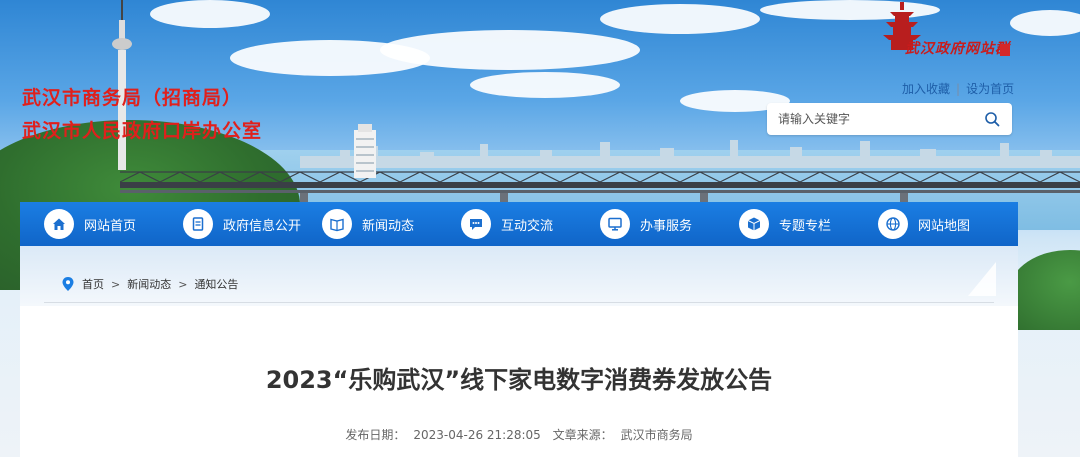 The width and height of the screenshot is (1080, 457). What do you see at coordinates (68, 284) in the screenshot?
I see `location-pin-icon` at bounding box center [68, 284].